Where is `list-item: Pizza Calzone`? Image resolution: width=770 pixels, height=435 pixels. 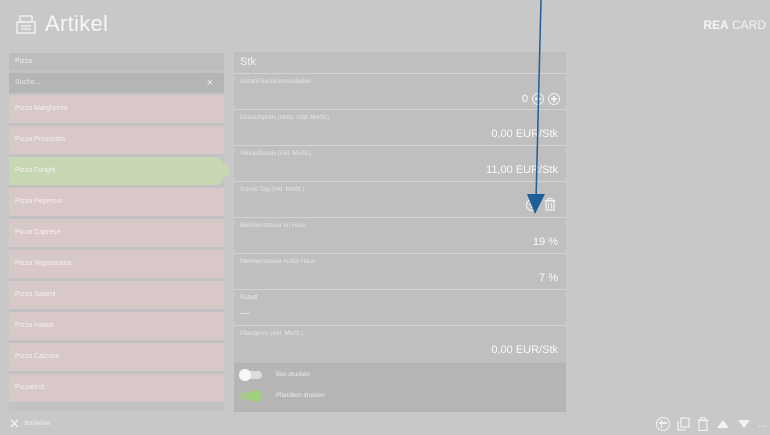
list-item: Pizza Calzone is located at coordinates (116, 357).